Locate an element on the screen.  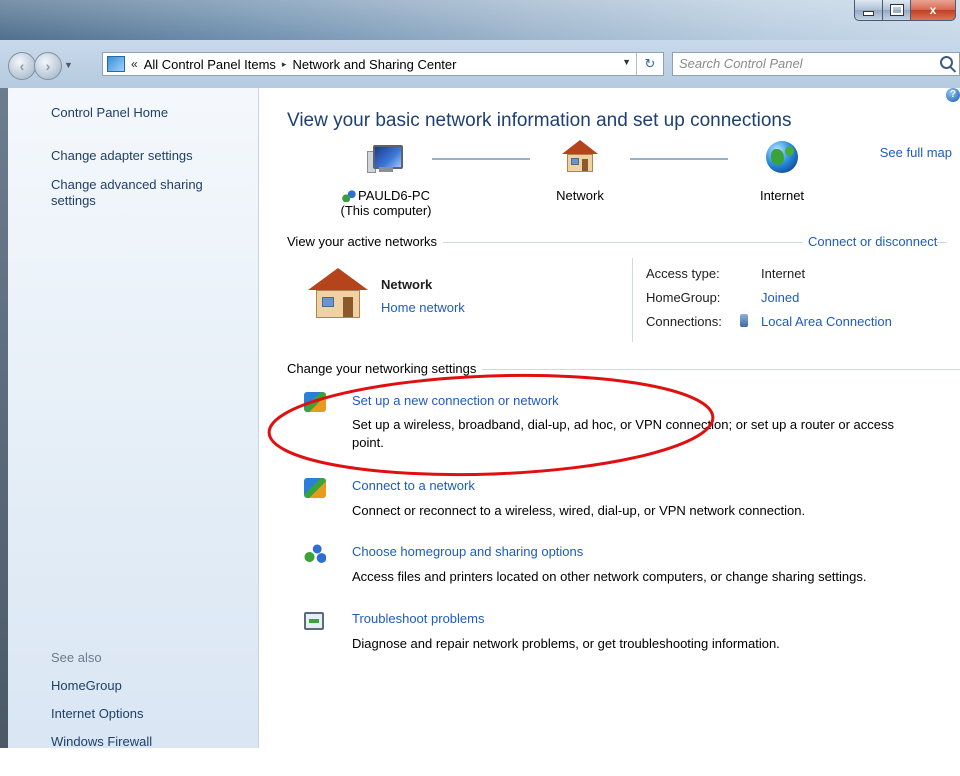
title-bar-glow is located at coordinates (480, 20).